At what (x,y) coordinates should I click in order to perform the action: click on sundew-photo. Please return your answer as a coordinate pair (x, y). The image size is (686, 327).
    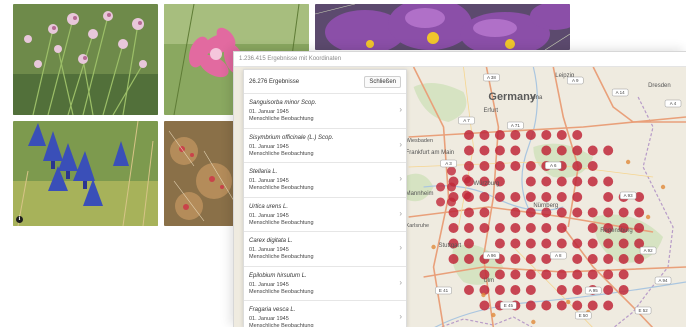
    Looking at the image, I should click on (201, 173).